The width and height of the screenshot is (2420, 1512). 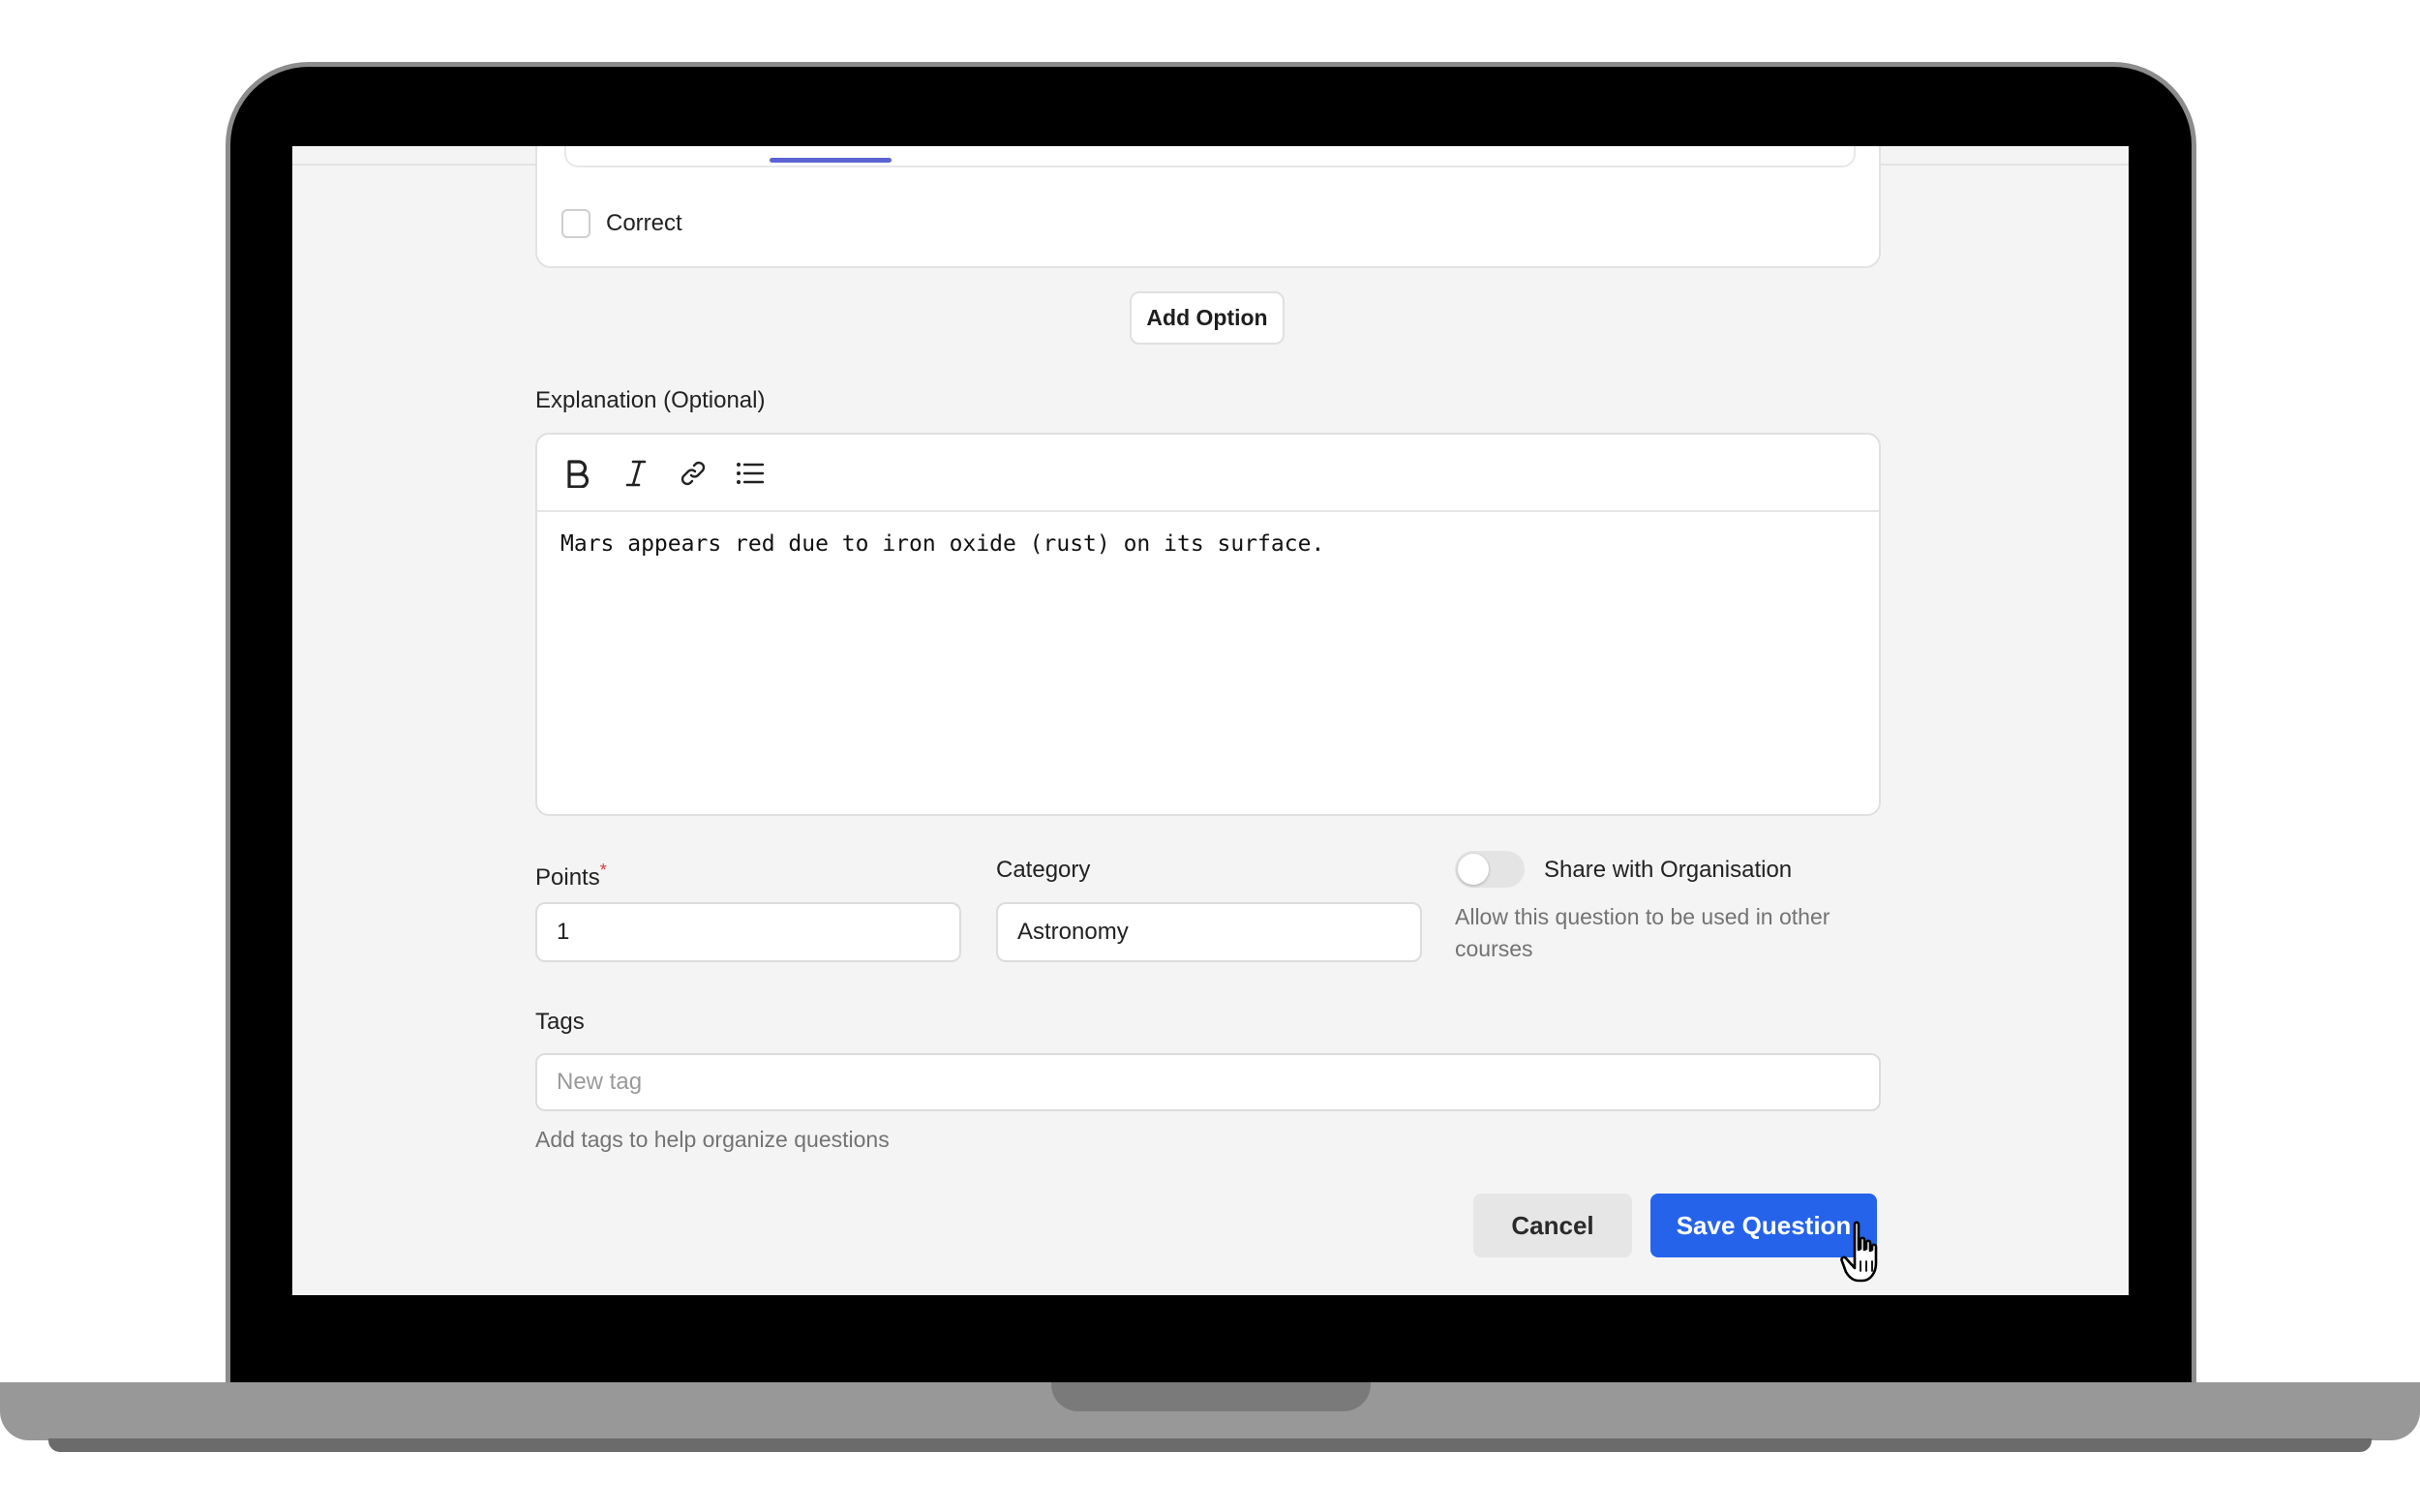 What do you see at coordinates (1210, 1445) in the screenshot?
I see `laptop-base-shadow` at bounding box center [1210, 1445].